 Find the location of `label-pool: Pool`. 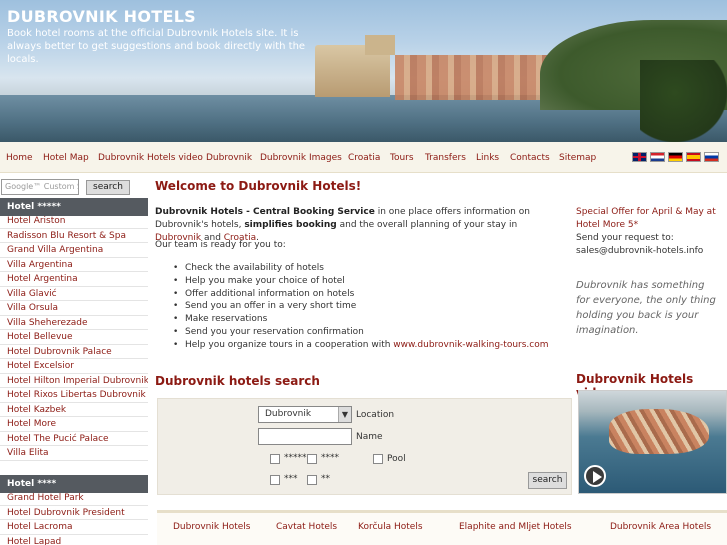

label-pool: Pool is located at coordinates (396, 459).